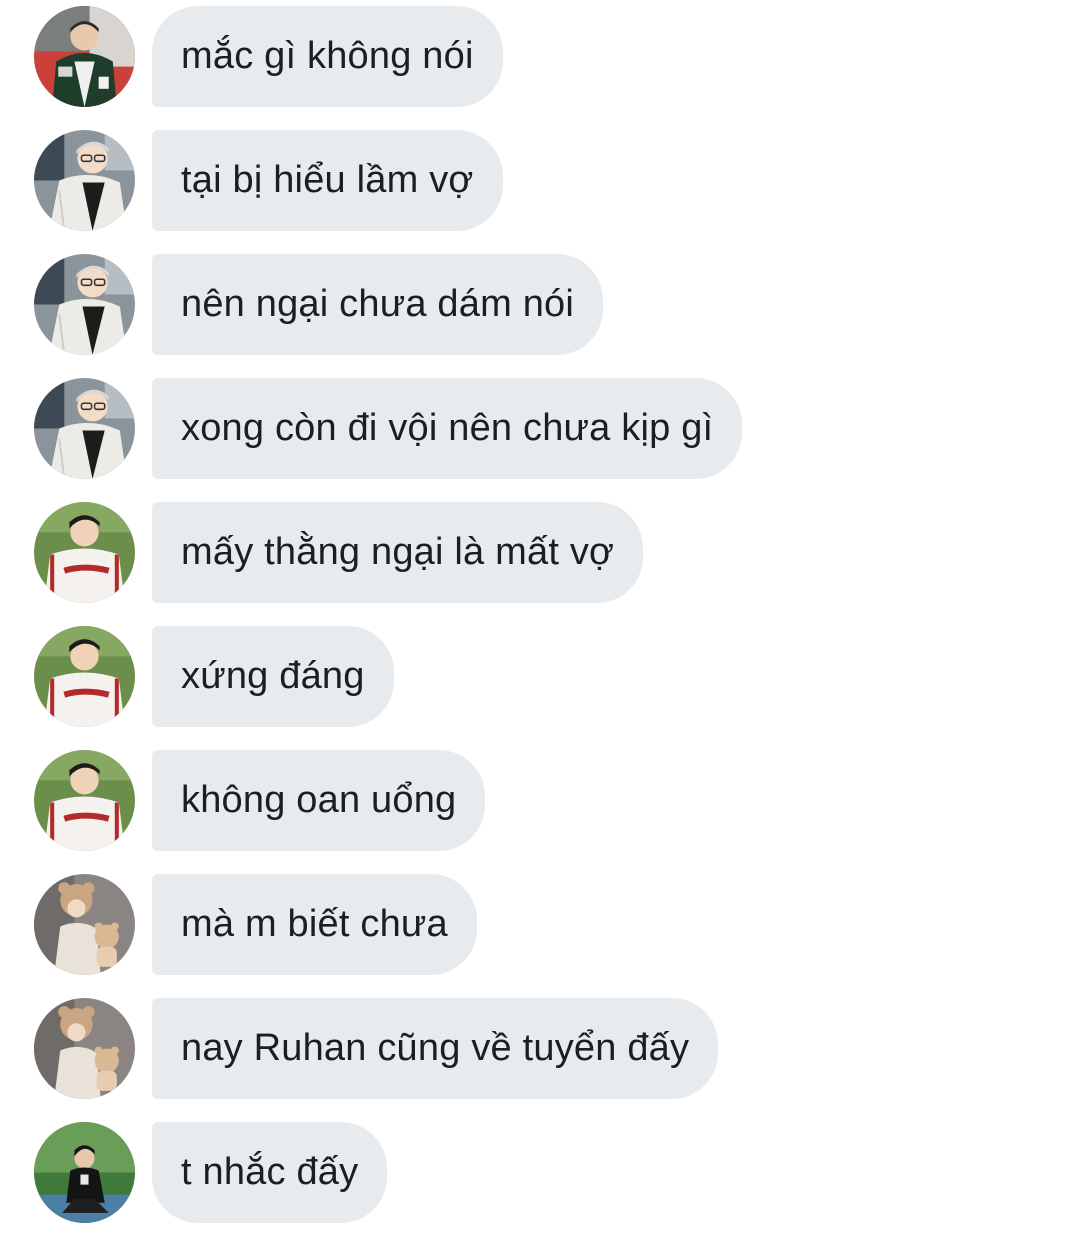  I want to click on message-row: xong còn đi vội nên chưa kịp gì, so click(540, 428).